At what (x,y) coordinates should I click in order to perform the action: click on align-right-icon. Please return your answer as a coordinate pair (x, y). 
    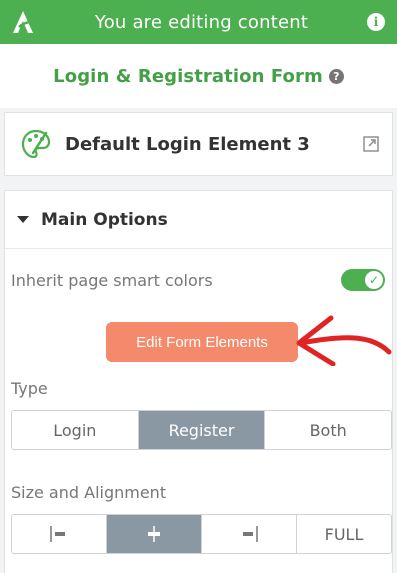
    Looking at the image, I should click on (250, 534).